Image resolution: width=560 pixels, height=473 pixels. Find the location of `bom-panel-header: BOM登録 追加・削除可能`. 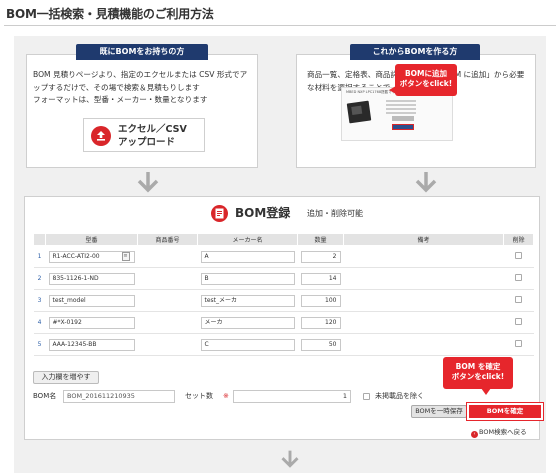

bom-panel-header: BOM登録 追加・削除可能 is located at coordinates (282, 212).